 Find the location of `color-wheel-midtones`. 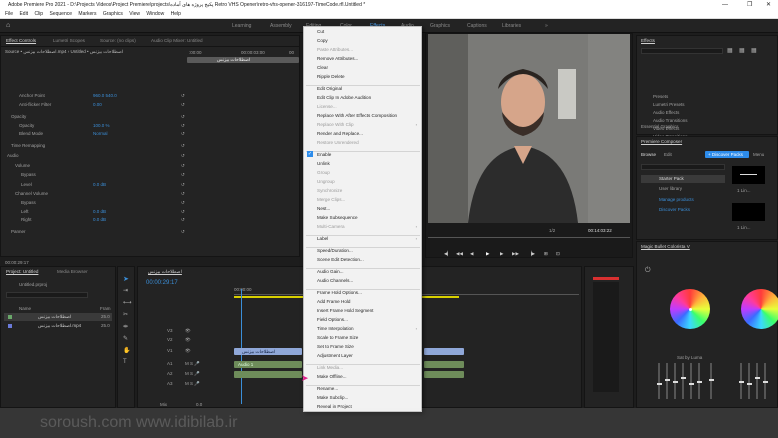

color-wheel-midtones is located at coordinates (759, 309).